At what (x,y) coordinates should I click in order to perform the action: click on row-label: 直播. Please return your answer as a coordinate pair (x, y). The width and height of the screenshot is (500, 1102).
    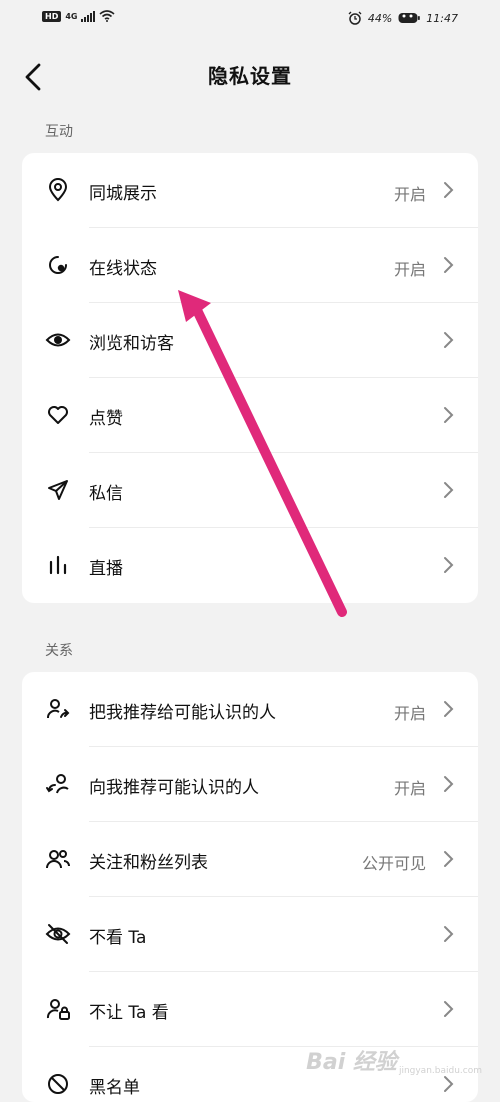
    Looking at the image, I should click on (106, 569).